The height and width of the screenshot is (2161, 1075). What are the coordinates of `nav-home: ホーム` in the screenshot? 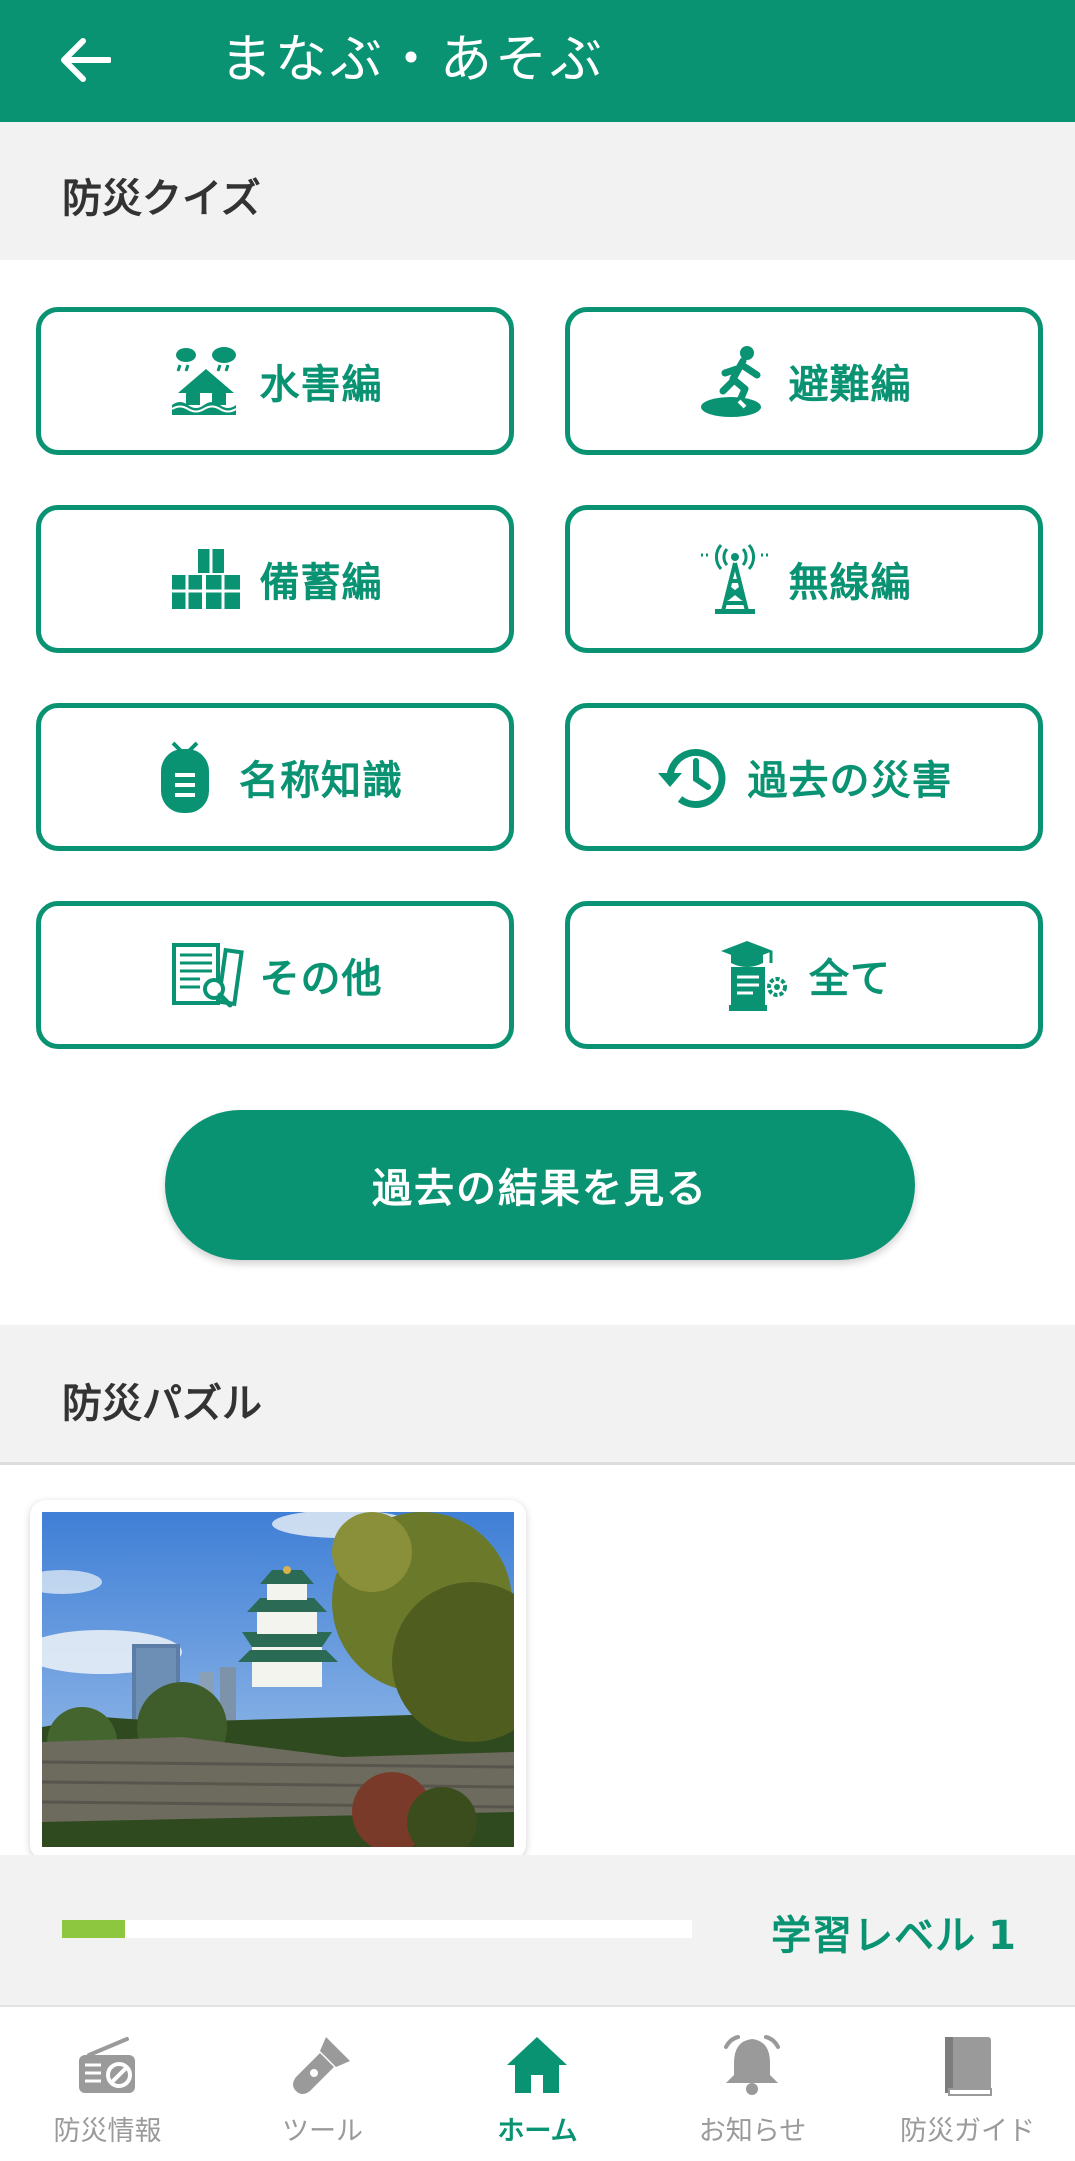 It's located at (537, 2084).